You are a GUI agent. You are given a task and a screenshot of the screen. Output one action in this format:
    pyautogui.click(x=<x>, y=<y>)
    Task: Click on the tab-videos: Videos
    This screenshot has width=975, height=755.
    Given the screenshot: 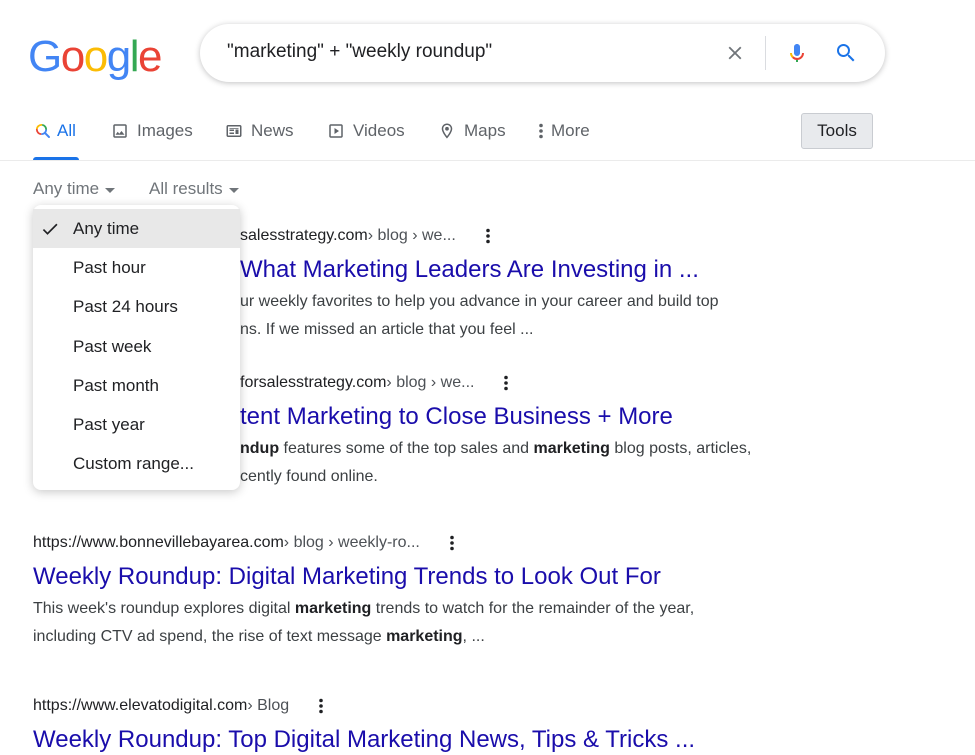 What is the action you would take?
    pyautogui.click(x=365, y=136)
    